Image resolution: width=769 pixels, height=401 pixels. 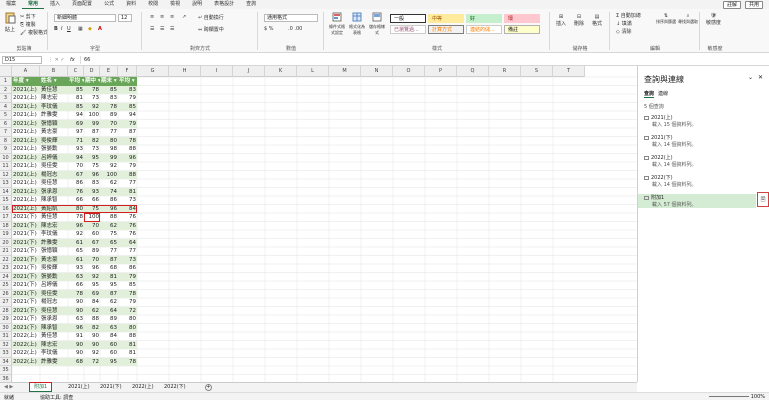 What do you see at coordinates (357, 24) in the screenshot?
I see `format-as-table-button: 格式化為表格` at bounding box center [357, 24].